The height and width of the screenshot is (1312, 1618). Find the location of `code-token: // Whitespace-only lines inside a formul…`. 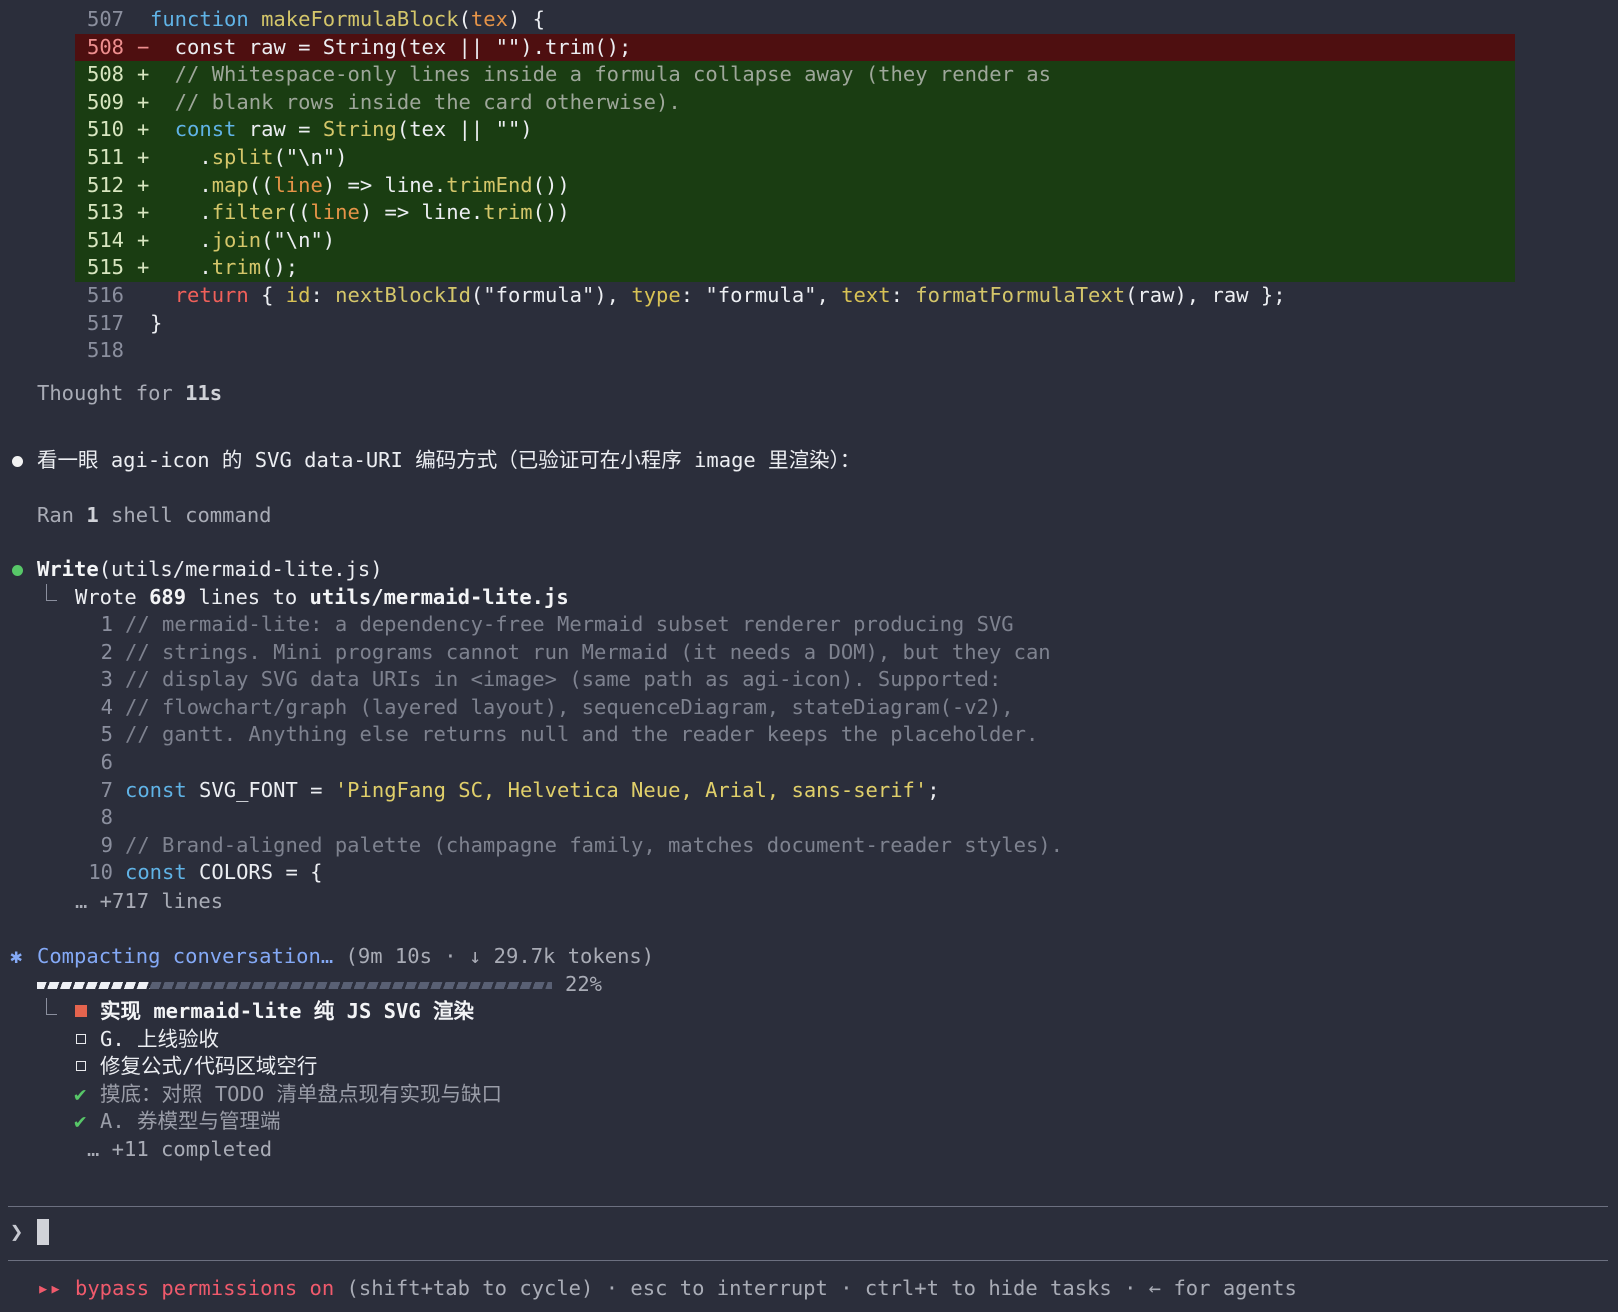

code-token: // Whitespace-only lines inside a formul… is located at coordinates (600, 74).